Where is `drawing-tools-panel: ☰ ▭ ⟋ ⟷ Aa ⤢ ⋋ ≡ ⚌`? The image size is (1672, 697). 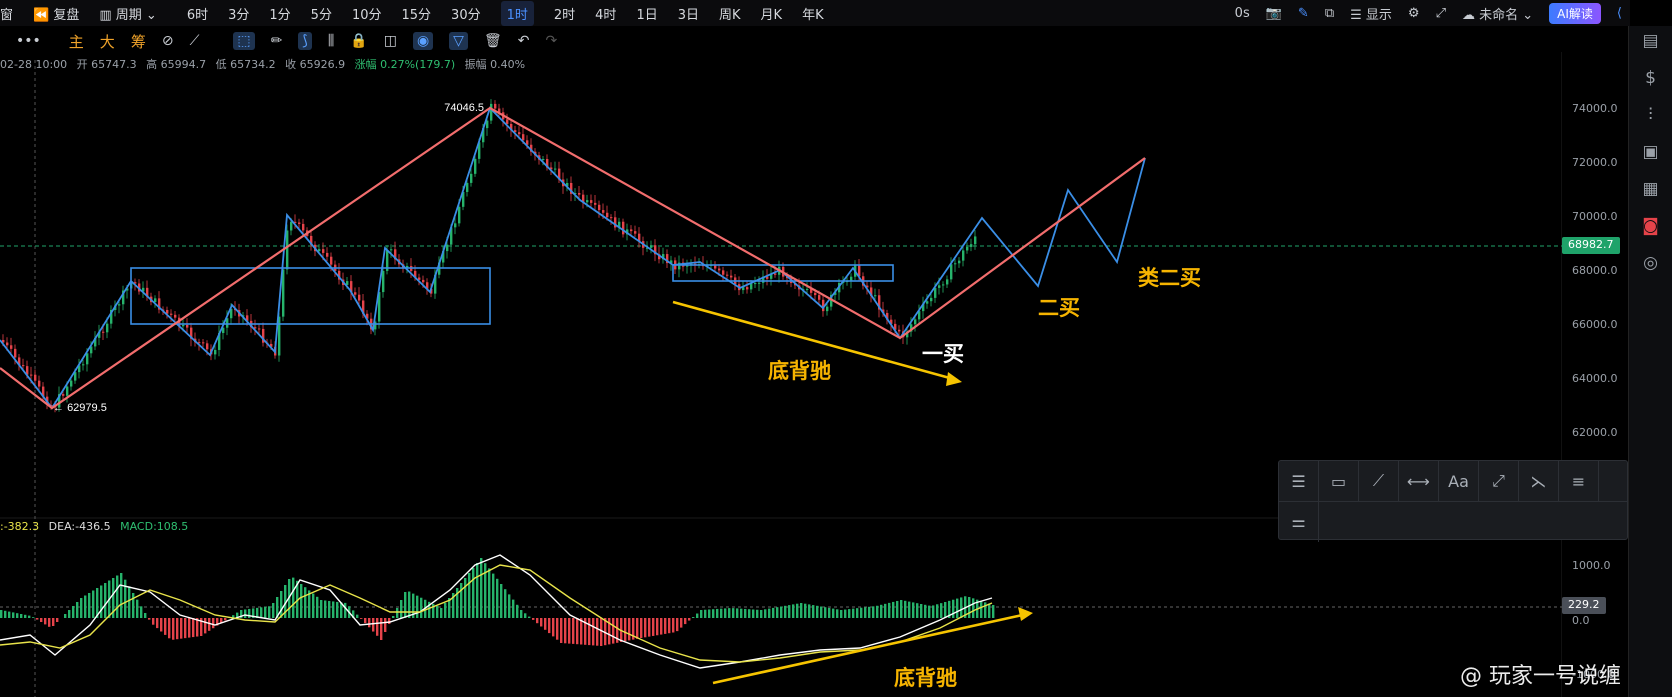
drawing-tools-panel: ☰ ▭ ⟋ ⟷ Aa ⤢ ⋋ ≡ ⚌ is located at coordinates (1453, 501).